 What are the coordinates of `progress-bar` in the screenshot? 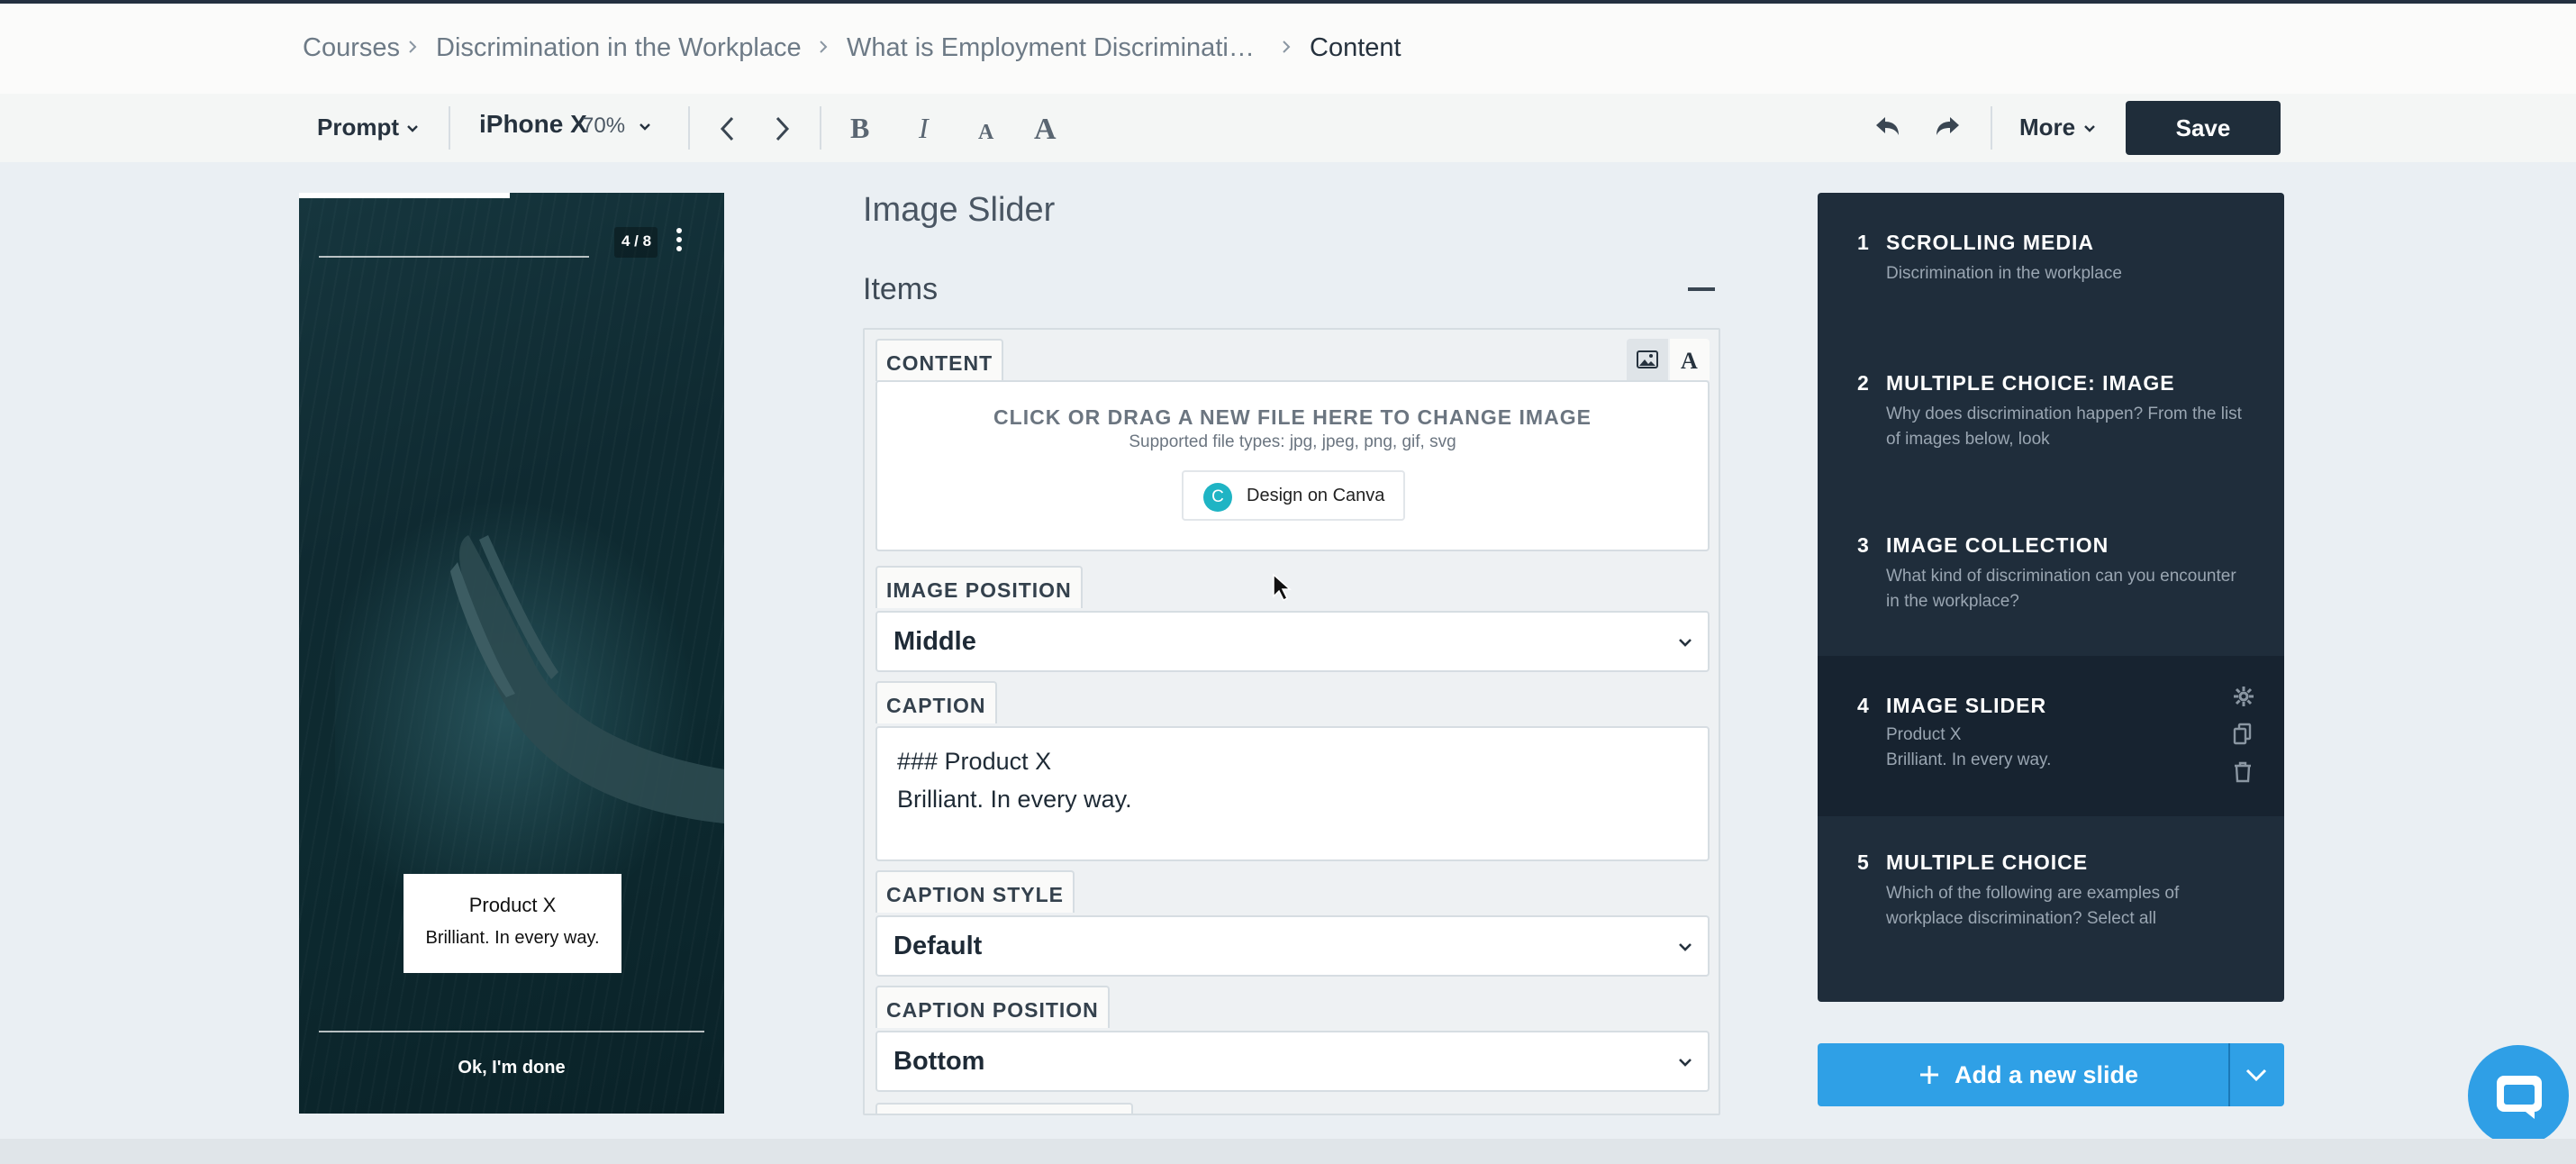 It's located at (404, 195).